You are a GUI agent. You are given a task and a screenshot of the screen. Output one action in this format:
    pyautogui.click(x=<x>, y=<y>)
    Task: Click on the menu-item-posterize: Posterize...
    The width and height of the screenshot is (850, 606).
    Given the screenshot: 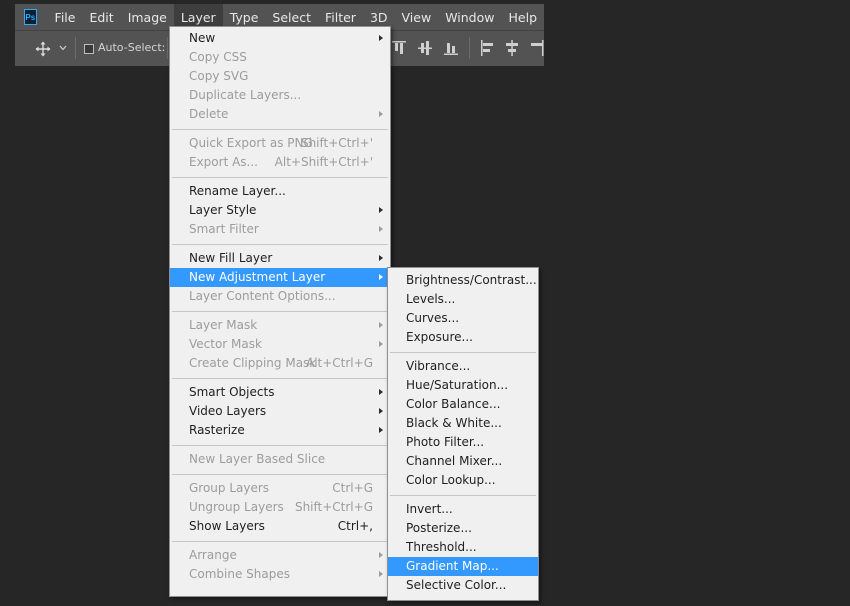 What is the action you would take?
    pyautogui.click(x=463, y=528)
    